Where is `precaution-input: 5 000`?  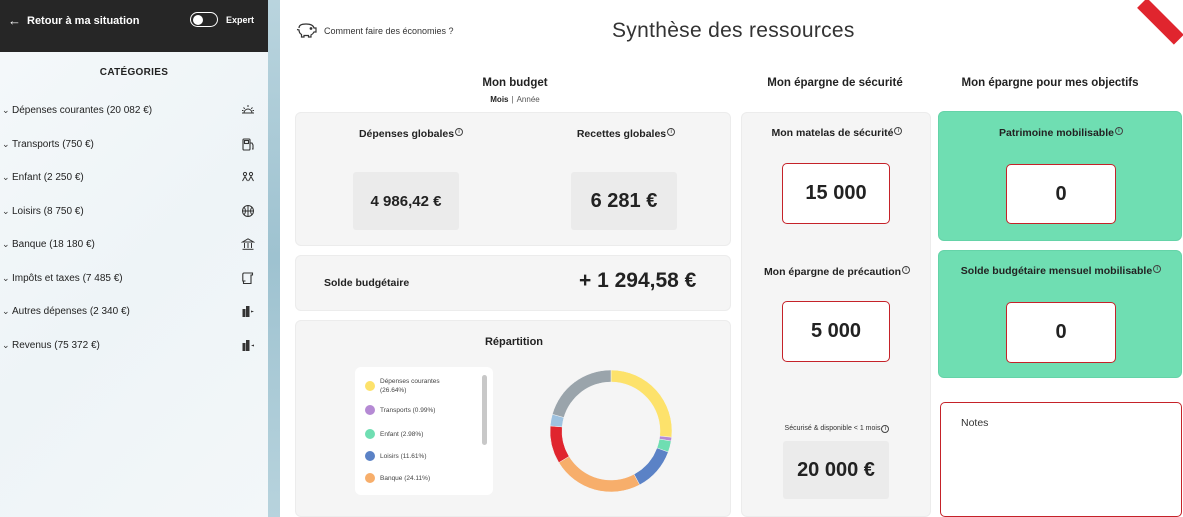
precaution-input: 5 000 is located at coordinates (836, 331).